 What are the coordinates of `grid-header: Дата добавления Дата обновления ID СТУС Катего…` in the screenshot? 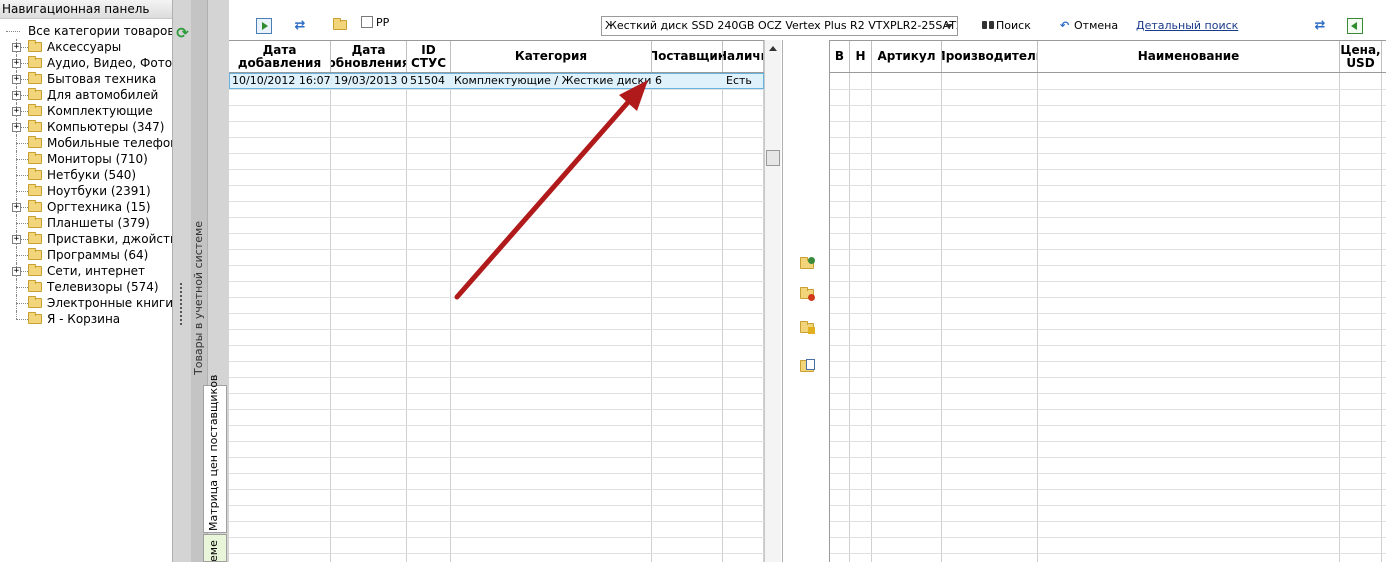 It's located at (496, 56).